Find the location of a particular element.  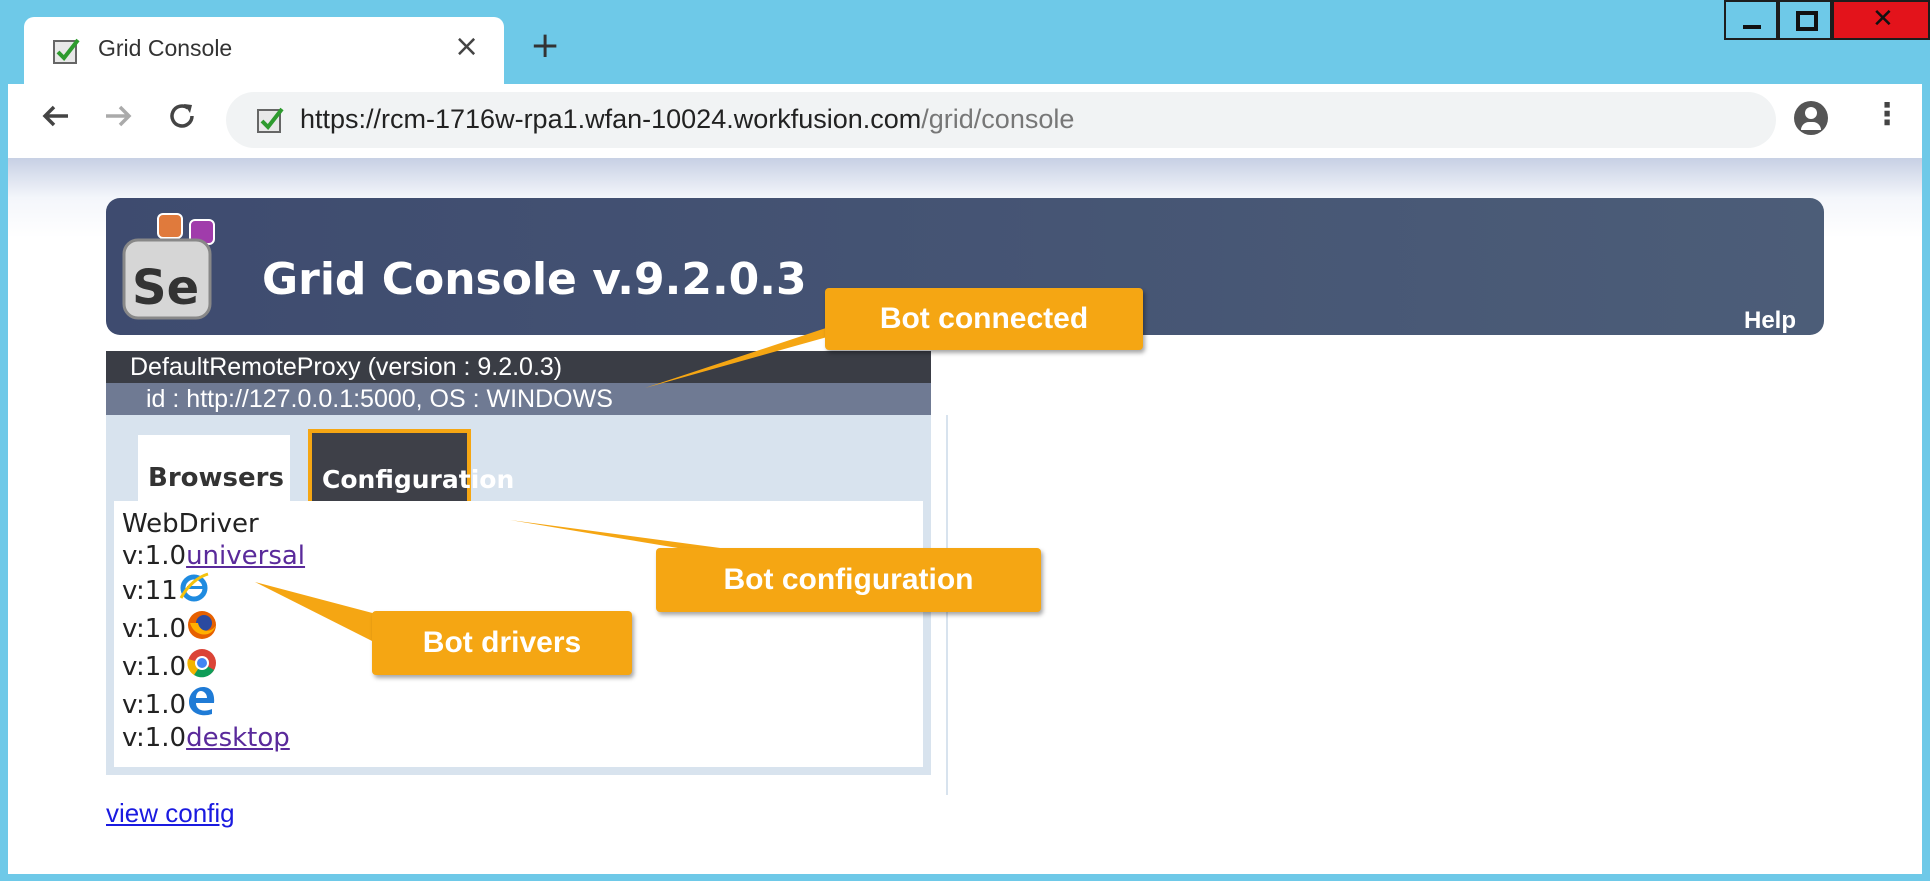

universal-link: universal is located at coordinates (245, 556).